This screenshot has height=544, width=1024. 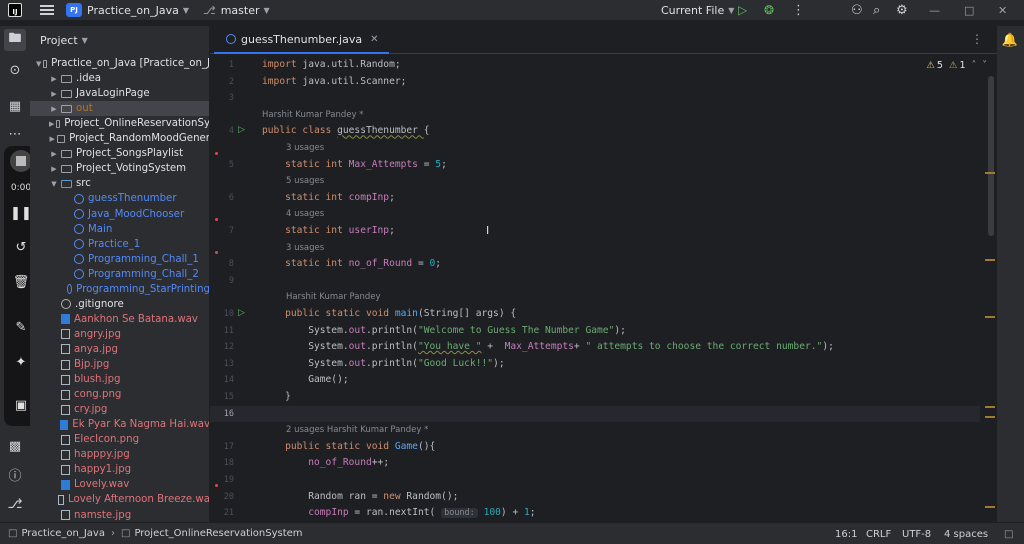 I want to click on add-user-icon: ⚇, so click(x=857, y=10).